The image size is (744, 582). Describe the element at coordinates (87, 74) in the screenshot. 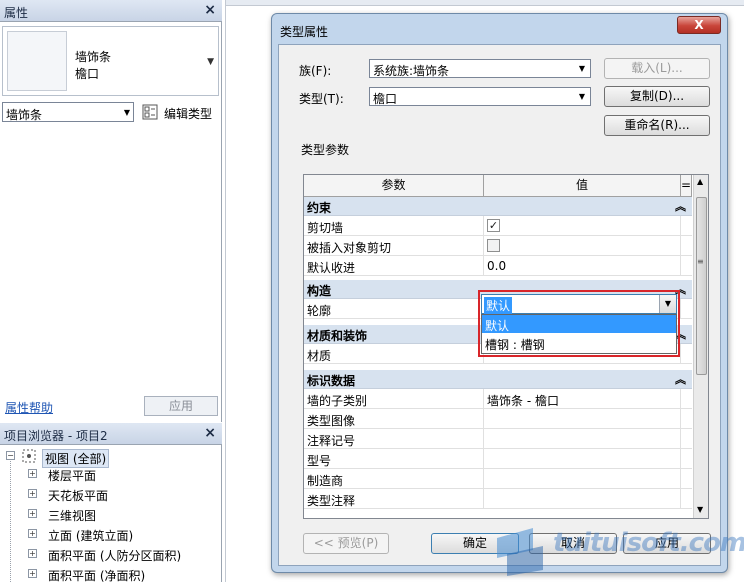

I see `type-name-label: 檐口` at that location.